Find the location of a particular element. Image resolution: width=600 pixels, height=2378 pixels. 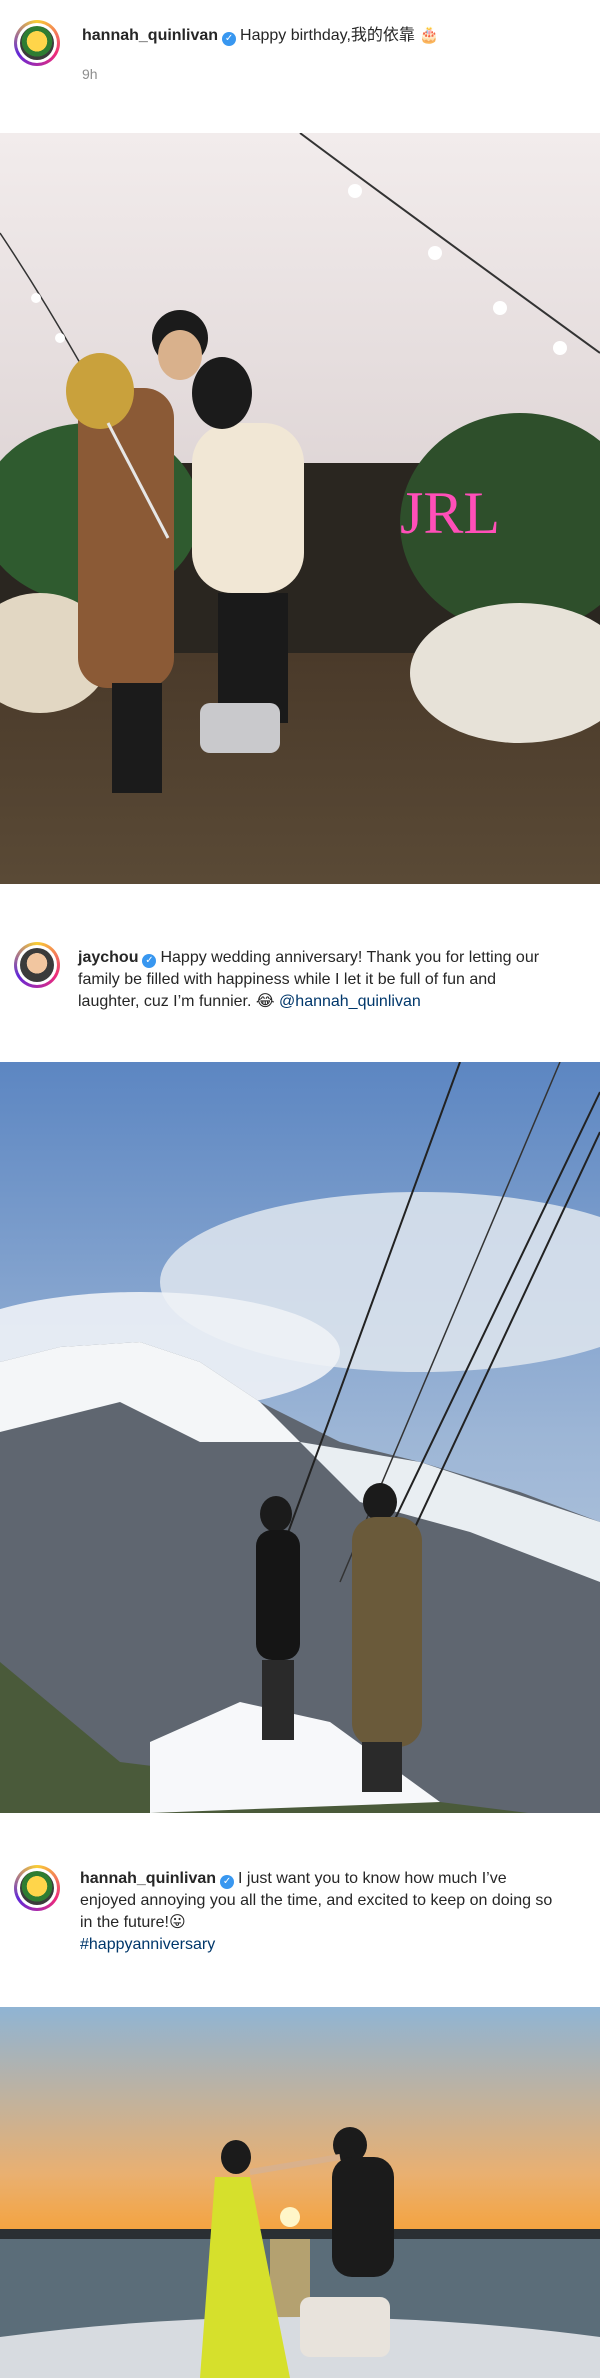

post-time: 9h is located at coordinates (90, 74).